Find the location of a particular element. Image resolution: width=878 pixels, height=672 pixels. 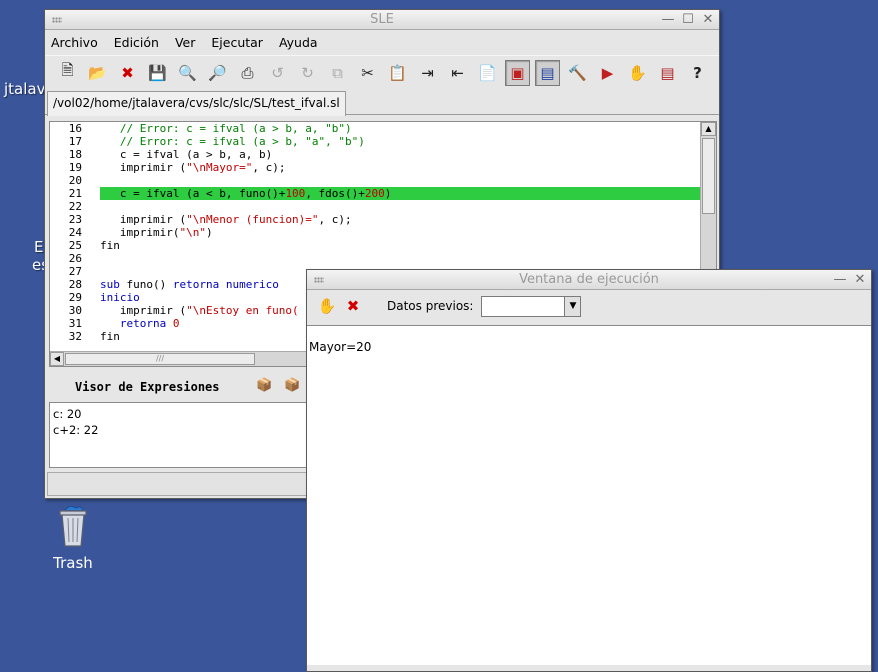

trash-desktop-icon: Trash is located at coordinates (73, 538).